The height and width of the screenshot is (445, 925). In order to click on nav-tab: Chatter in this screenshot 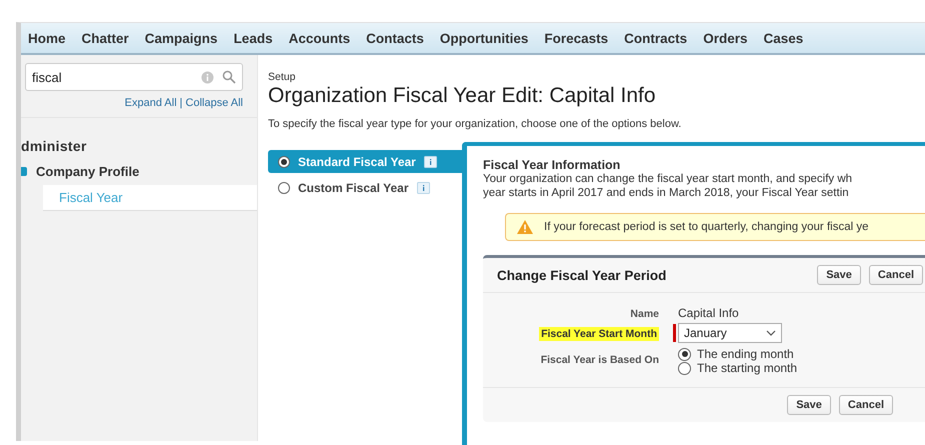, I will do `click(106, 38)`.